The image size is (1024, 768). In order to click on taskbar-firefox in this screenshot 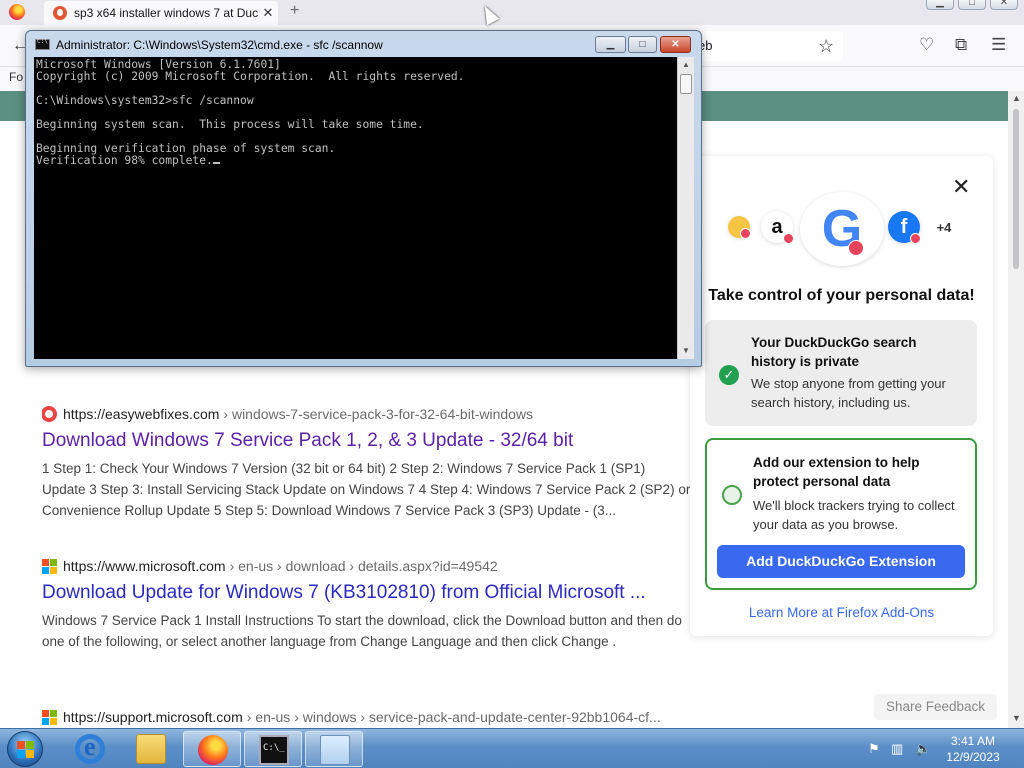, I will do `click(212, 749)`.